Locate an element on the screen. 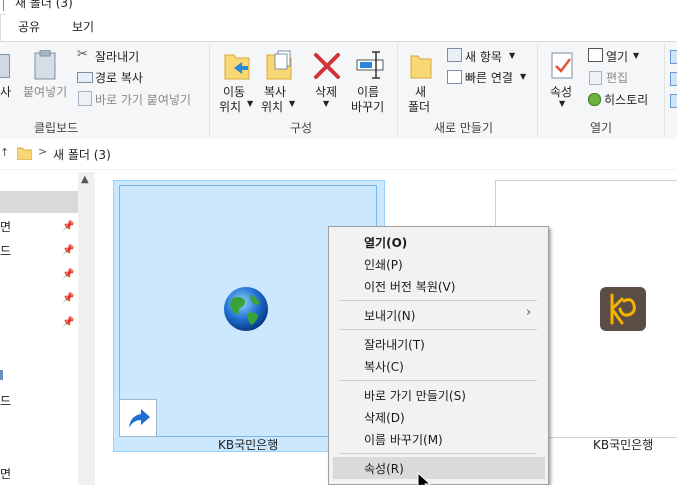 The width and height of the screenshot is (677, 485). new-item-icon is located at coordinates (454, 55).